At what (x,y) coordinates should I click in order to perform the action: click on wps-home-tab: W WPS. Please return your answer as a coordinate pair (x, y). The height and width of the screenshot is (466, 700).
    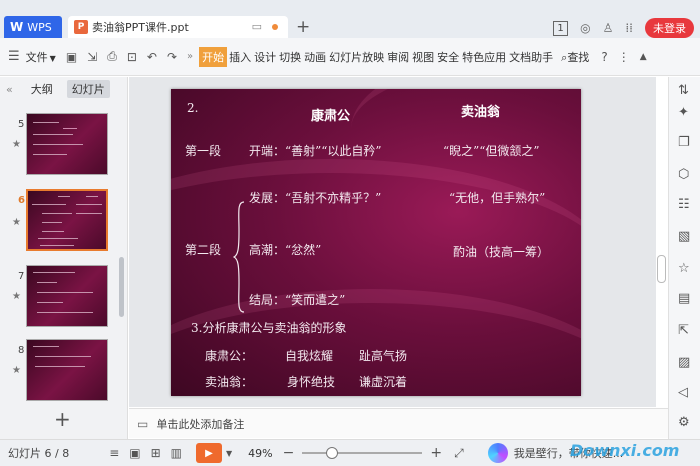
    Looking at the image, I should click on (33, 27).